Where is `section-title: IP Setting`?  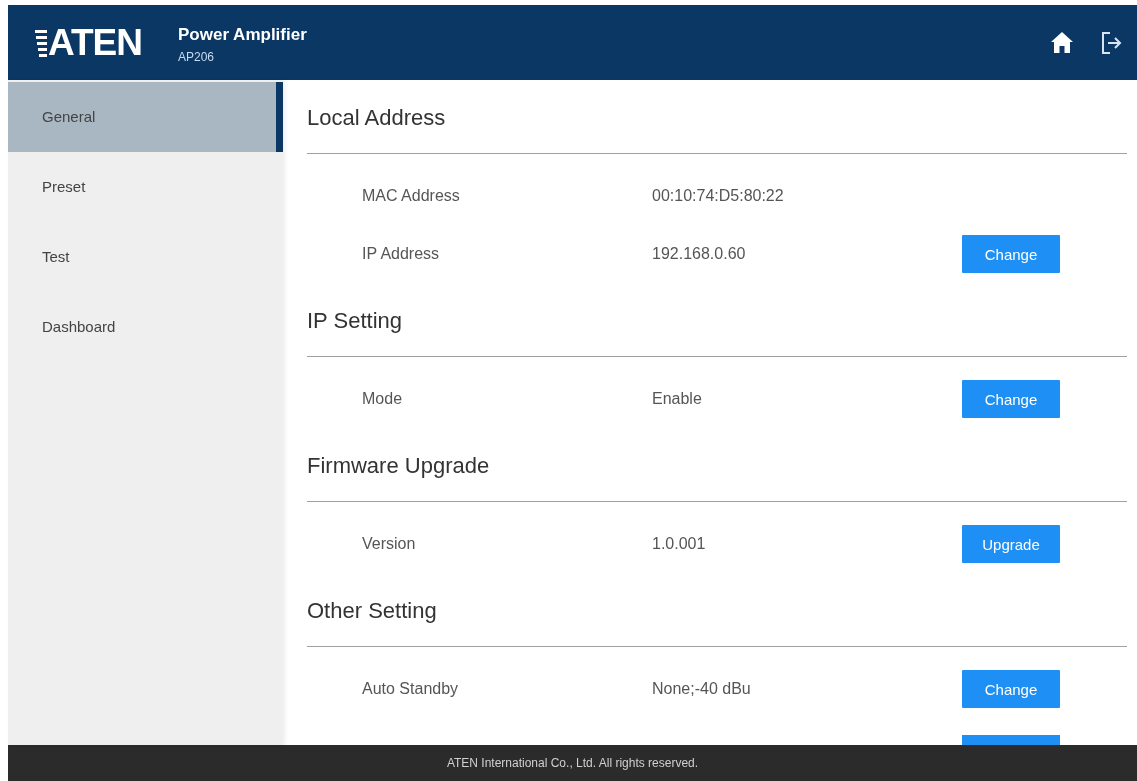
section-title: IP Setting is located at coordinates (354, 321).